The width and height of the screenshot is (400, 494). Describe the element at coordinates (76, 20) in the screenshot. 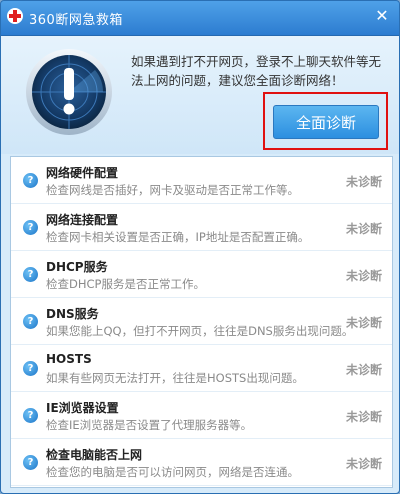

I see `window-title: 360断网急救箱` at that location.